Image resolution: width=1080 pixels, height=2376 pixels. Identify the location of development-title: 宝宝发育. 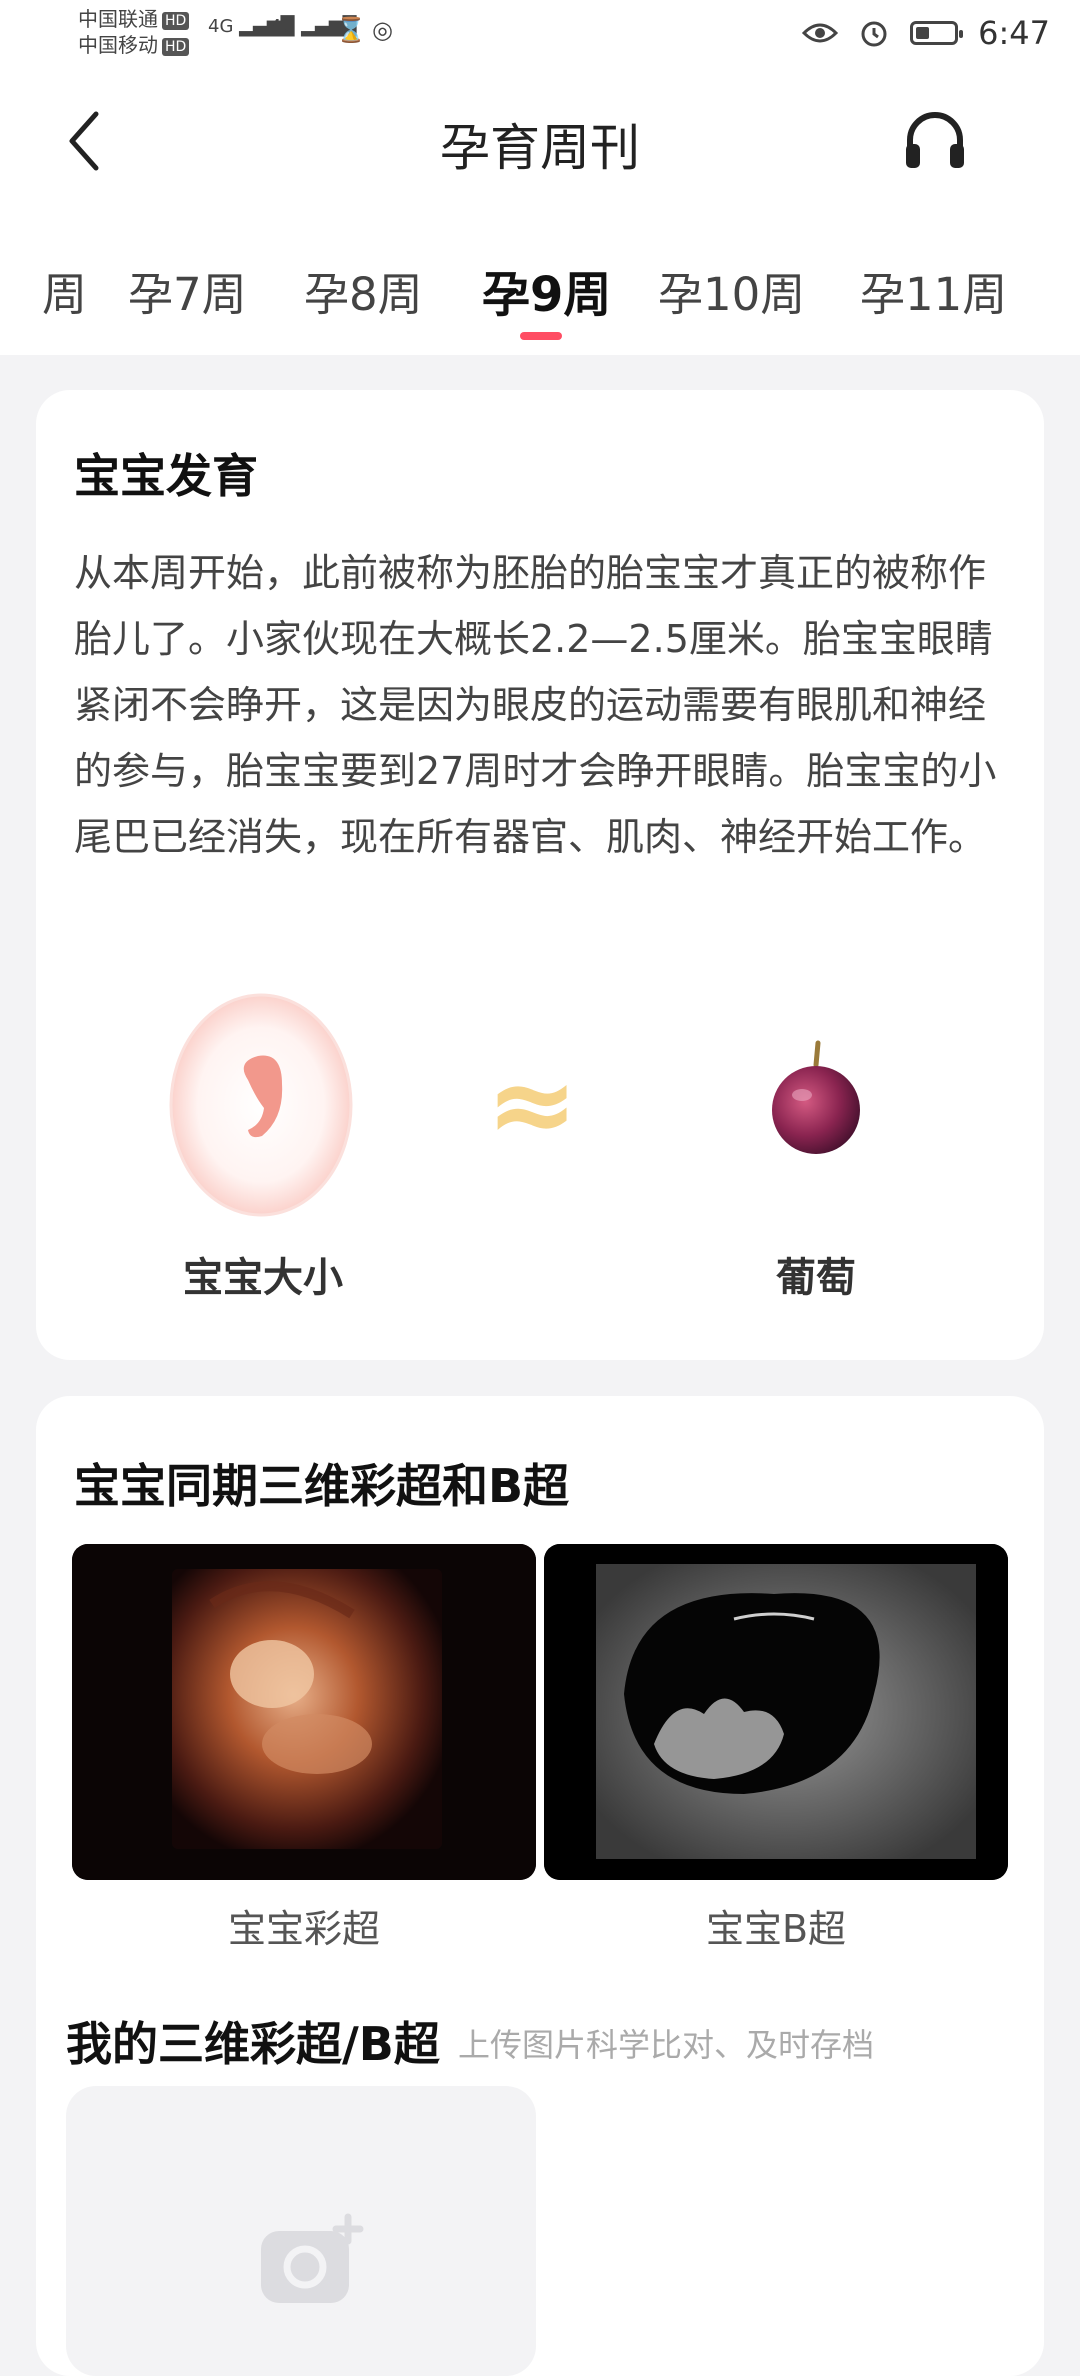
(166, 476).